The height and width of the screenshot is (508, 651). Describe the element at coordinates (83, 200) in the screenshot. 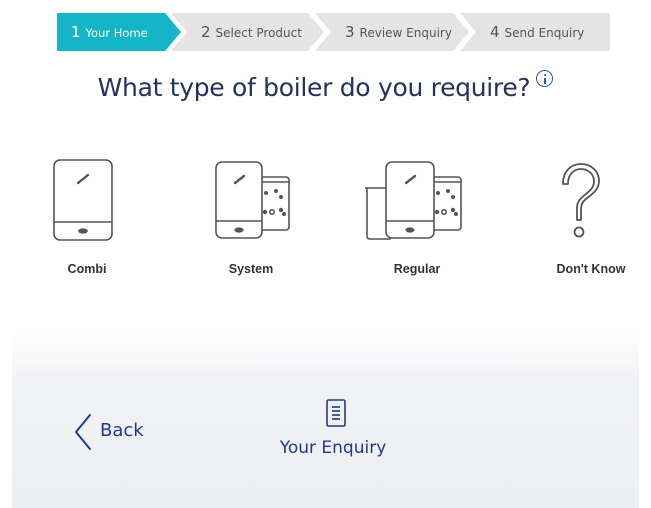

I see `combi-boiler-icon` at that location.